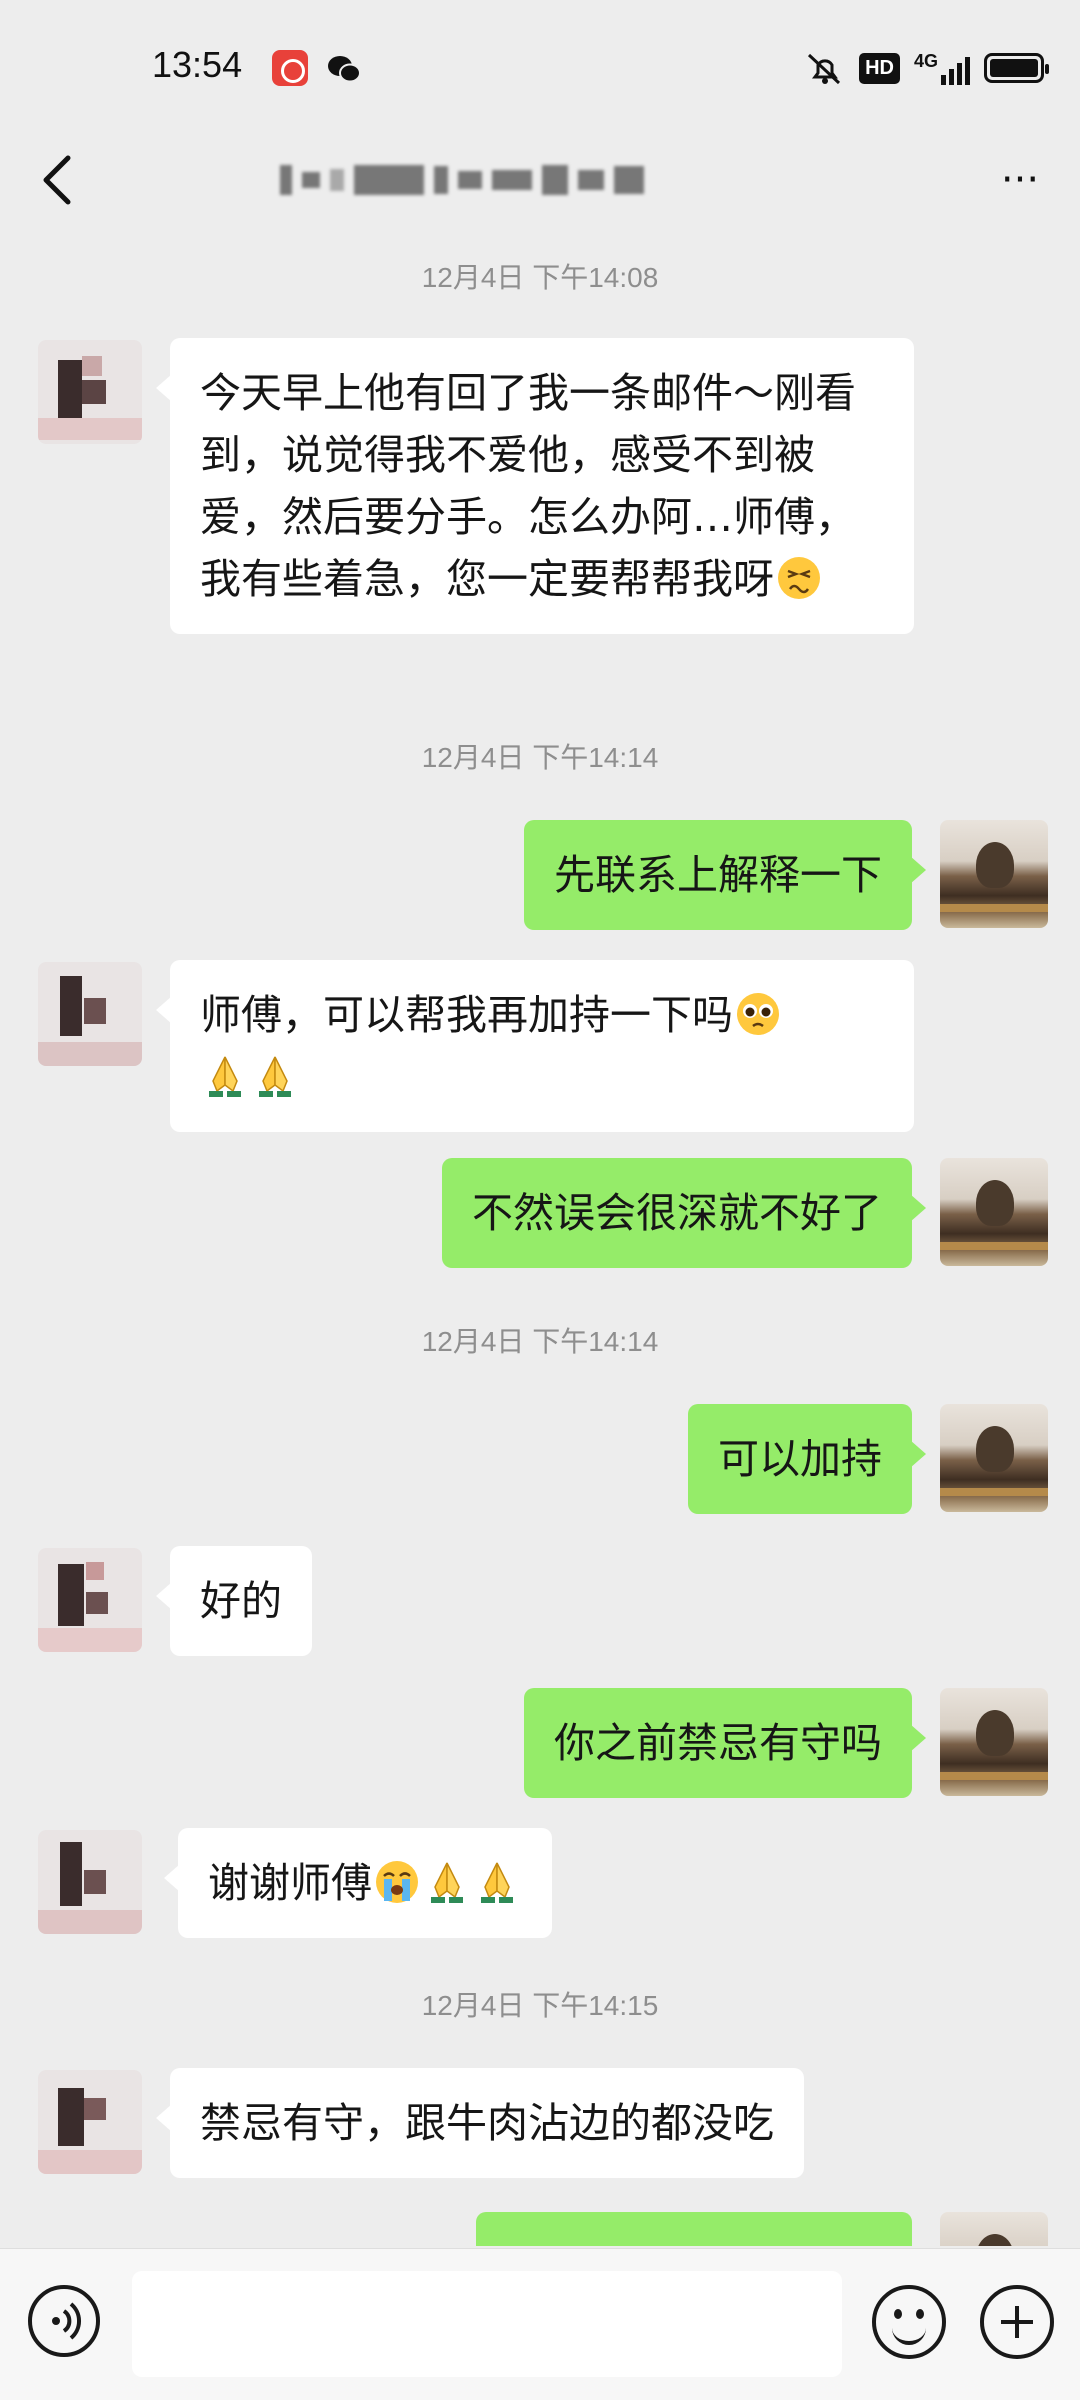  Describe the element at coordinates (718, 1743) in the screenshot. I see `message-text: 你之前禁忌有守吗` at that location.